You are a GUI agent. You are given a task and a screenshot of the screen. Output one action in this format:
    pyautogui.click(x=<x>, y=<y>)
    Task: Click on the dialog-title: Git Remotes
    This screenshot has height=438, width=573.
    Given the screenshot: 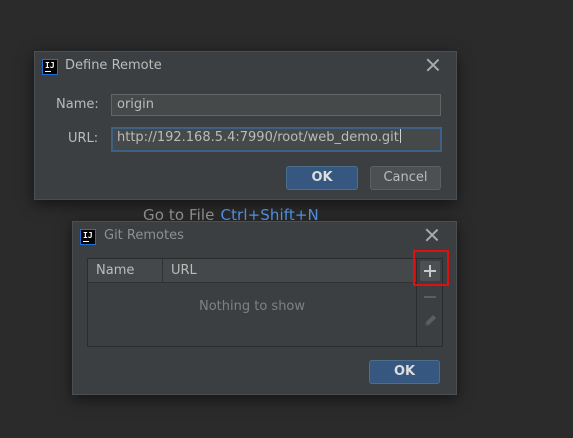 What is the action you would take?
    pyautogui.click(x=144, y=235)
    